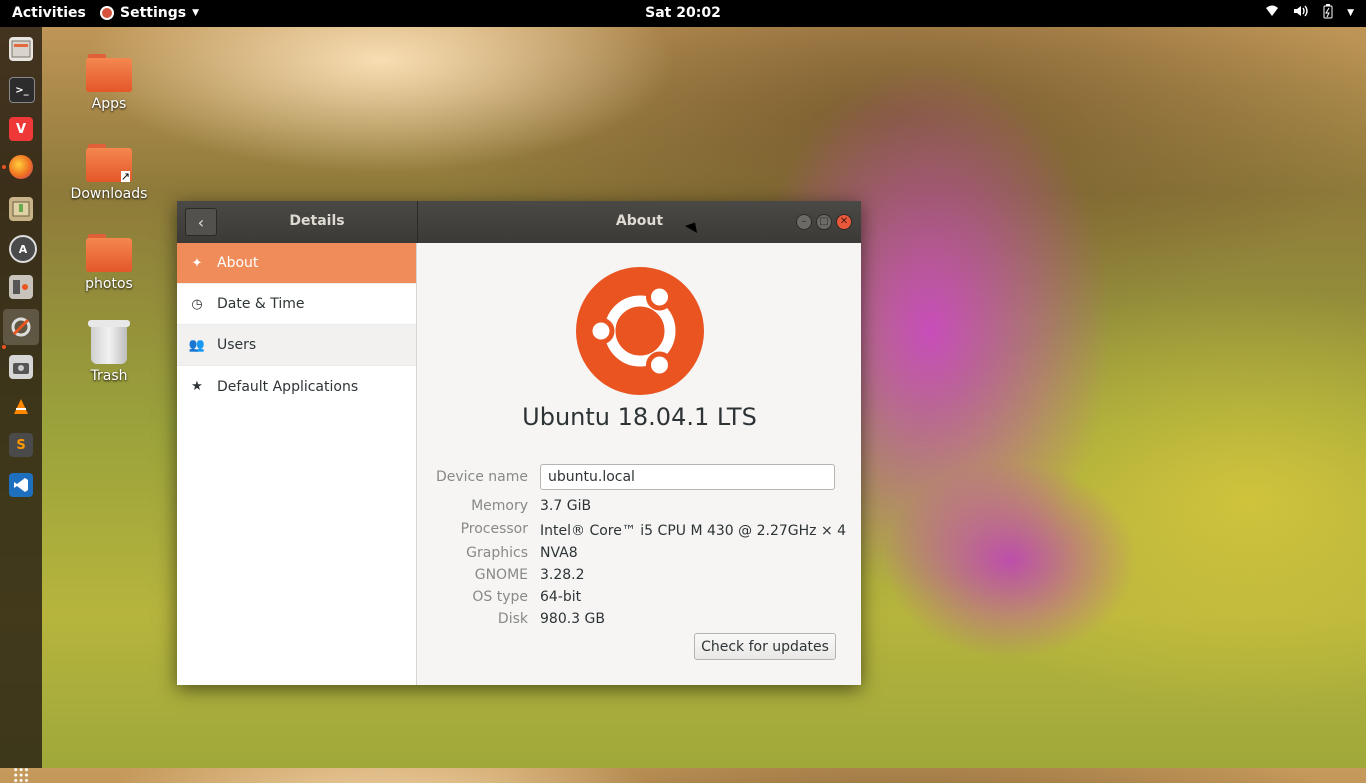 Image resolution: width=1366 pixels, height=783 pixels. Describe the element at coordinates (1272, 13) in the screenshot. I see `wifi-icon` at that location.